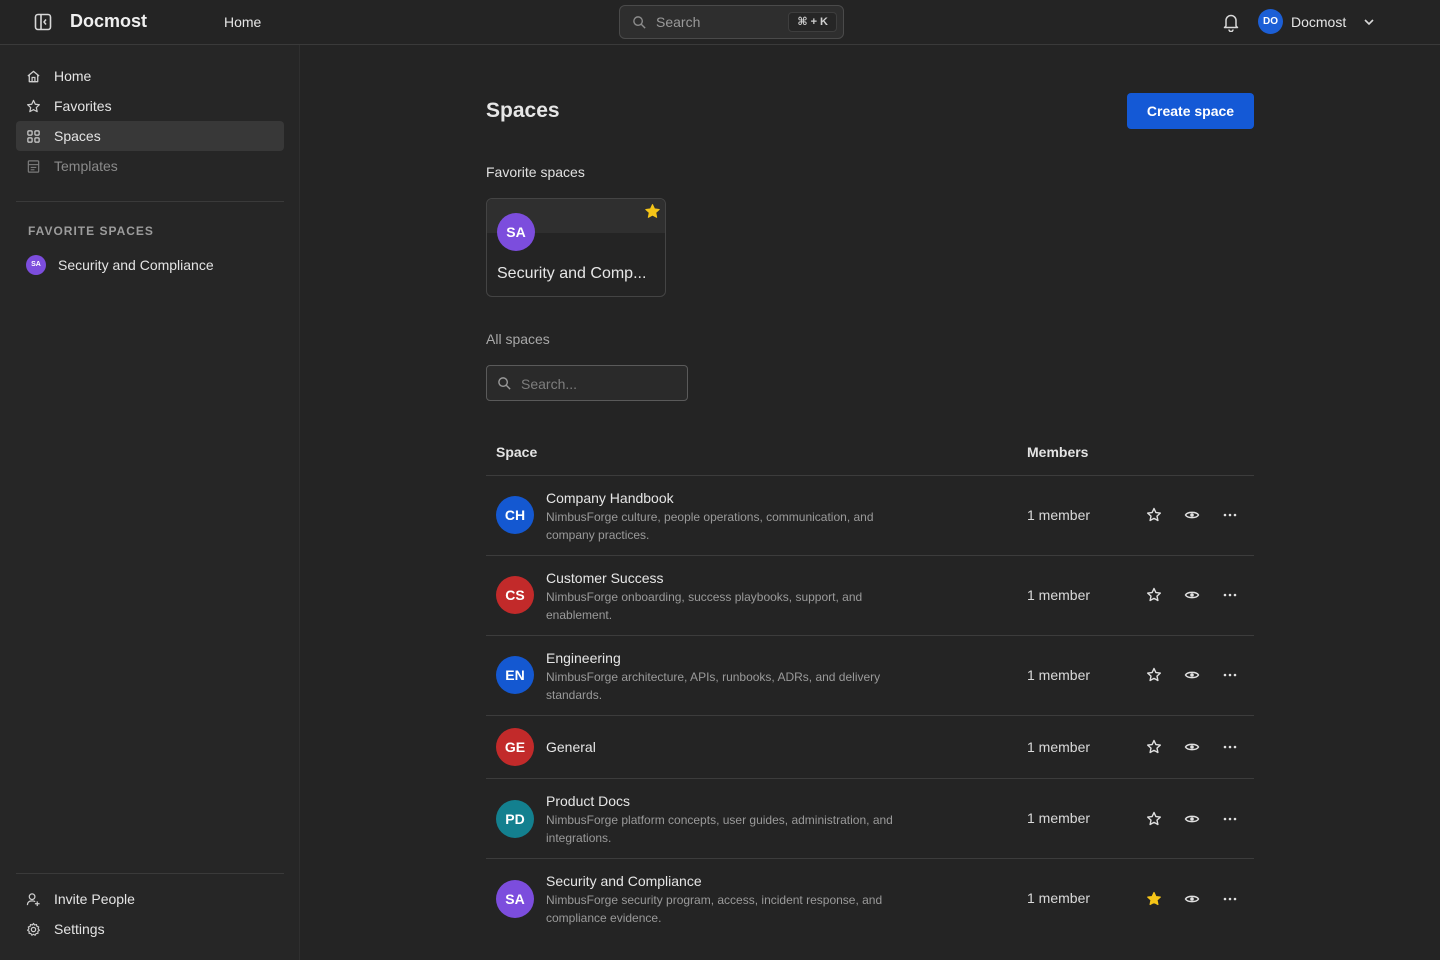 The image size is (1440, 960). What do you see at coordinates (1319, 22) in the screenshot?
I see `user-name: Docmost` at bounding box center [1319, 22].